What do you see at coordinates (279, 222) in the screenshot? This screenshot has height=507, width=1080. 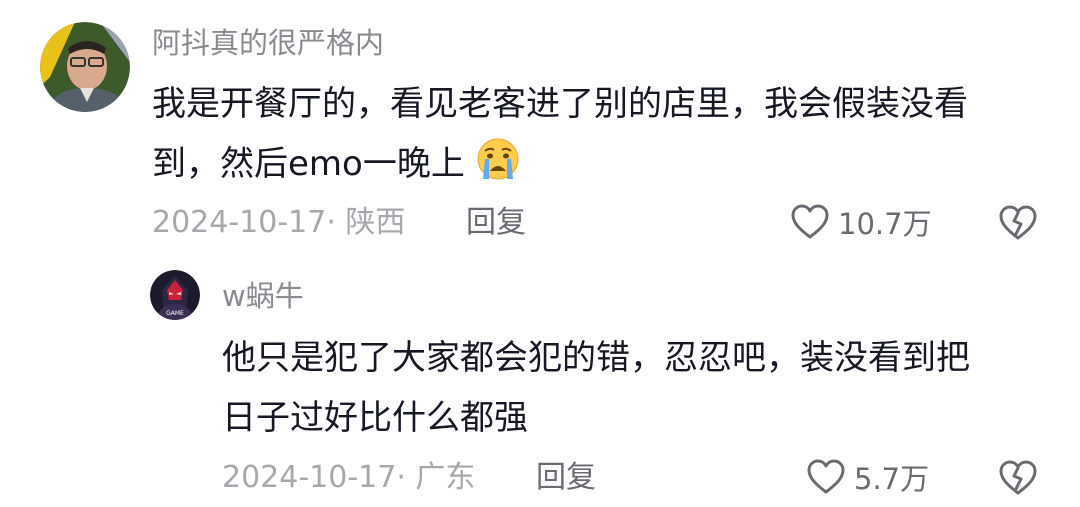 I see `comment-date-region: 2024-10-17· 陕西` at bounding box center [279, 222].